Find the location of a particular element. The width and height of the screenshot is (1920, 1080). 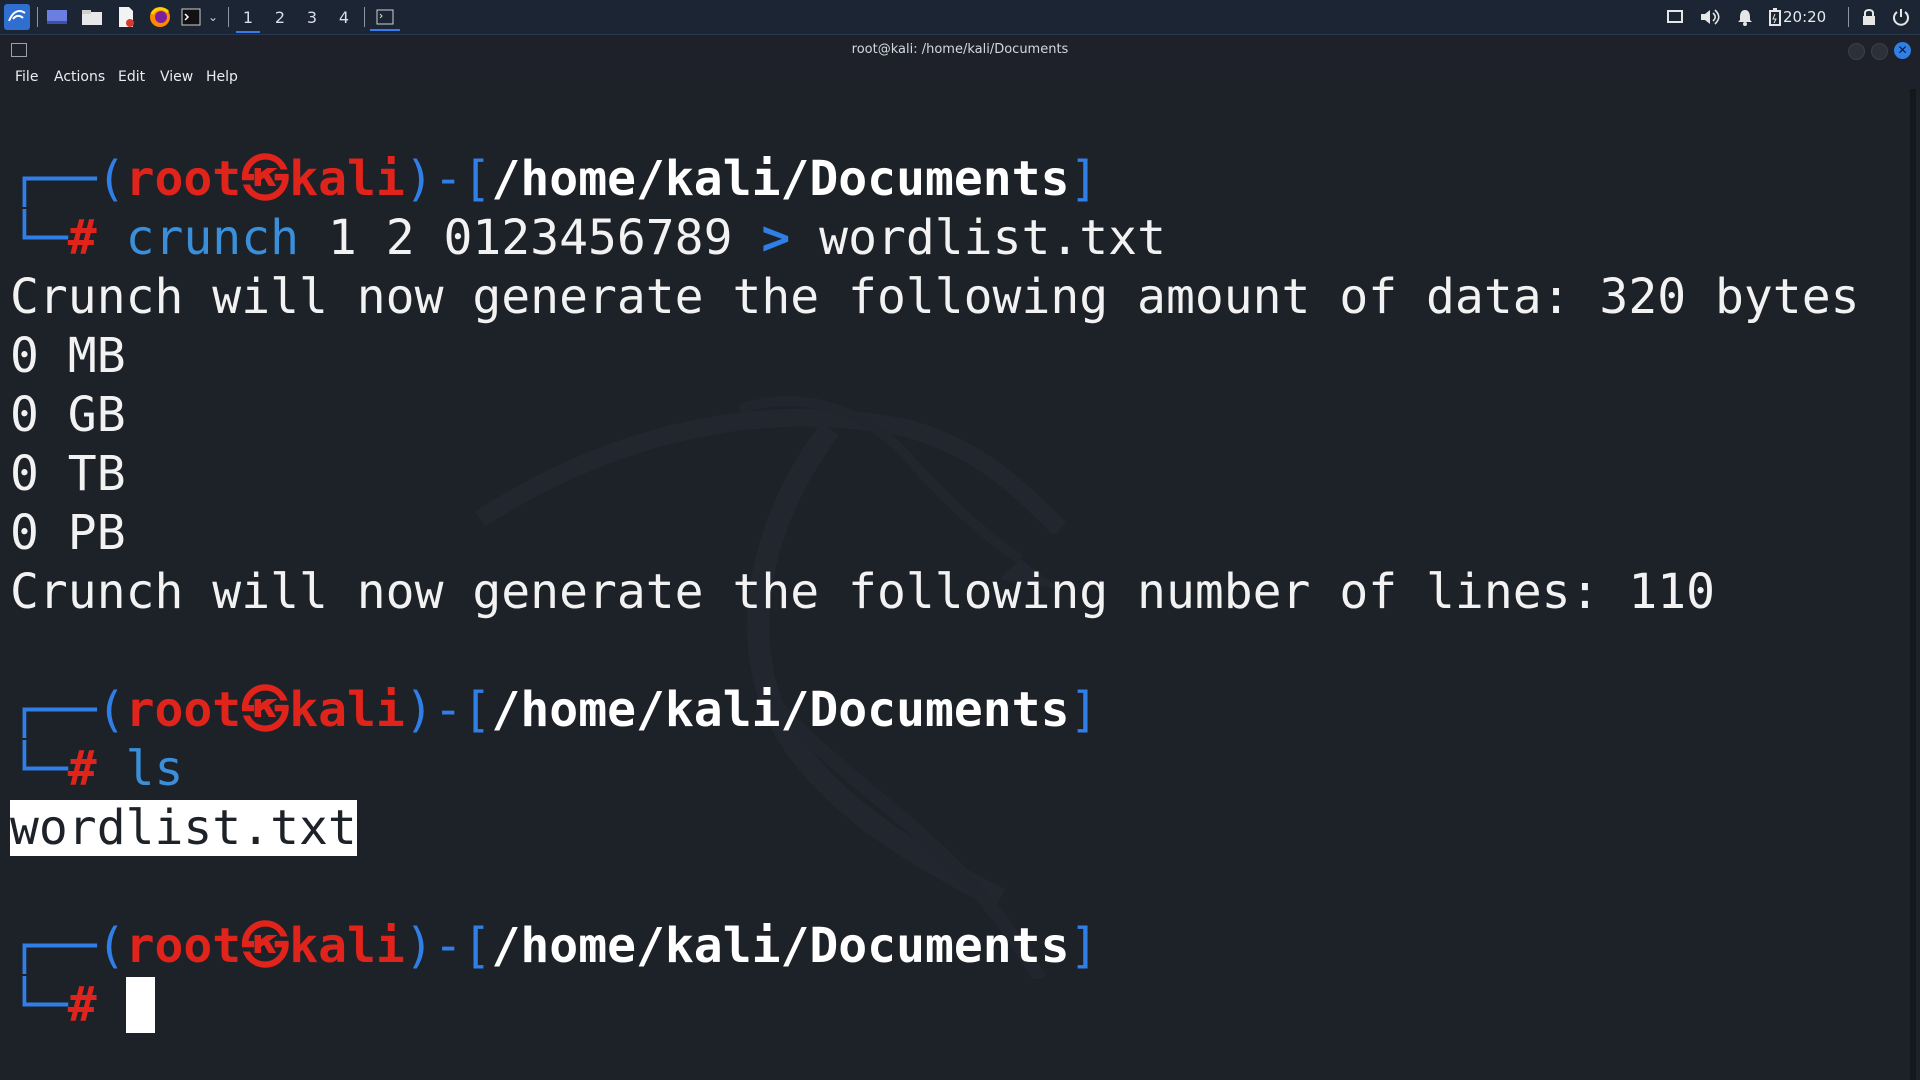

output-line: 0 MB is located at coordinates (68, 356).